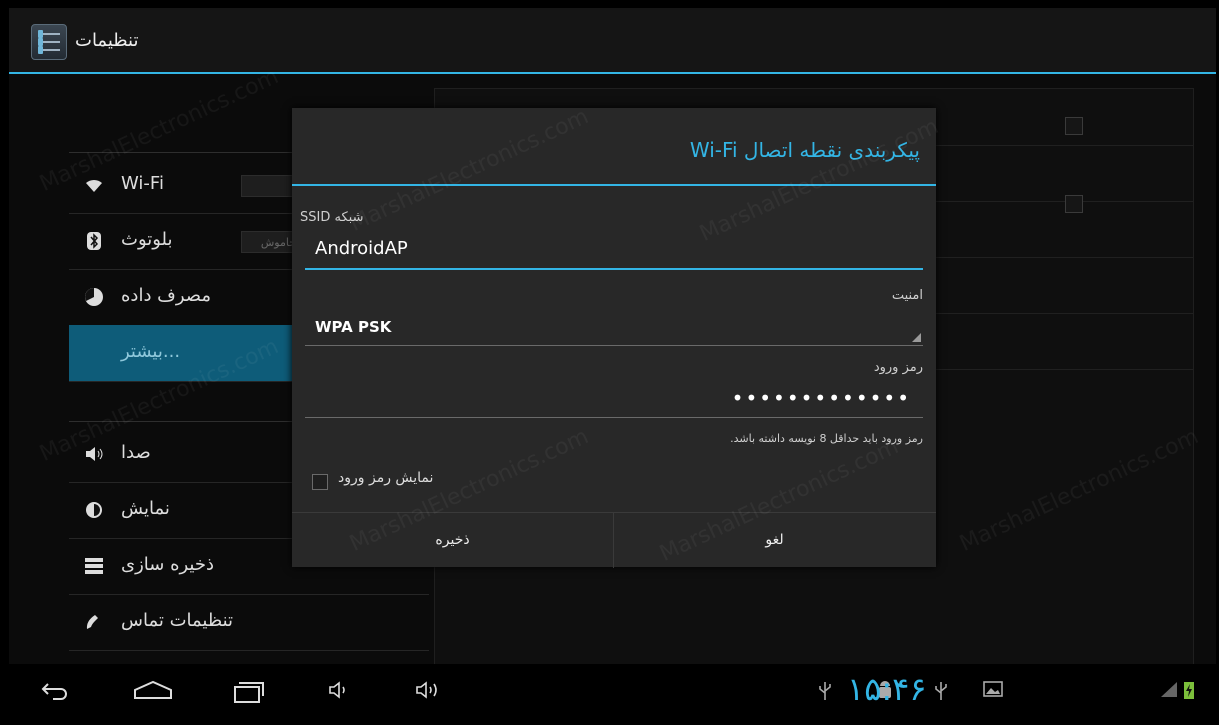 This screenshot has height=725, width=1219. What do you see at coordinates (94, 241) in the screenshot?
I see `bluetooth-icon` at bounding box center [94, 241].